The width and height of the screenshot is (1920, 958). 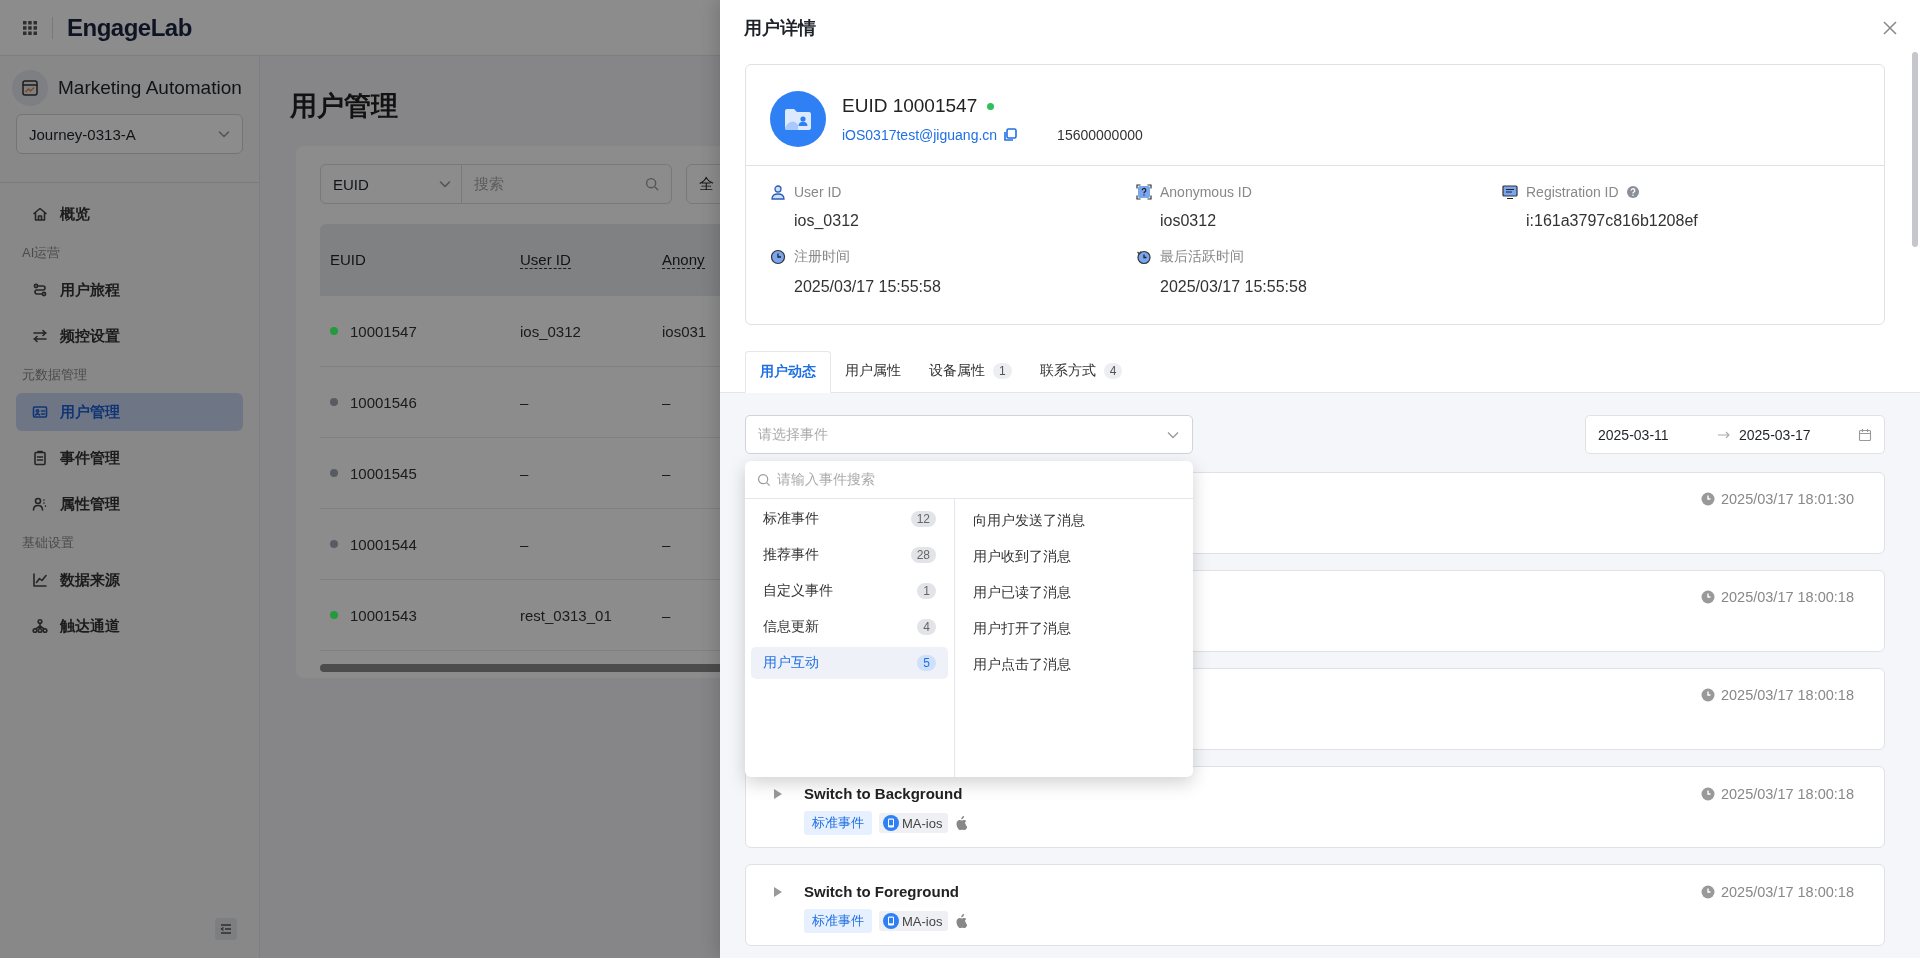 I want to click on page-title: 用户管理, so click(x=344, y=106).